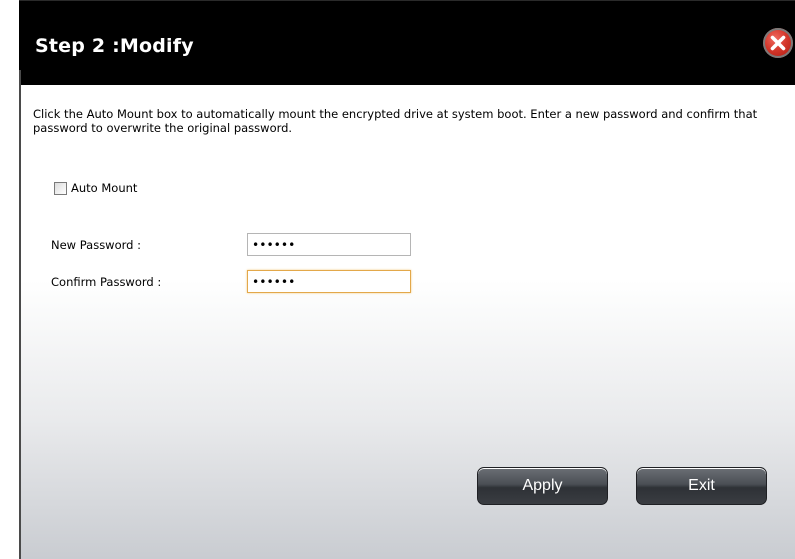 This screenshot has height=559, width=795. What do you see at coordinates (20, 314) in the screenshot?
I see `dialog-left-border` at bounding box center [20, 314].